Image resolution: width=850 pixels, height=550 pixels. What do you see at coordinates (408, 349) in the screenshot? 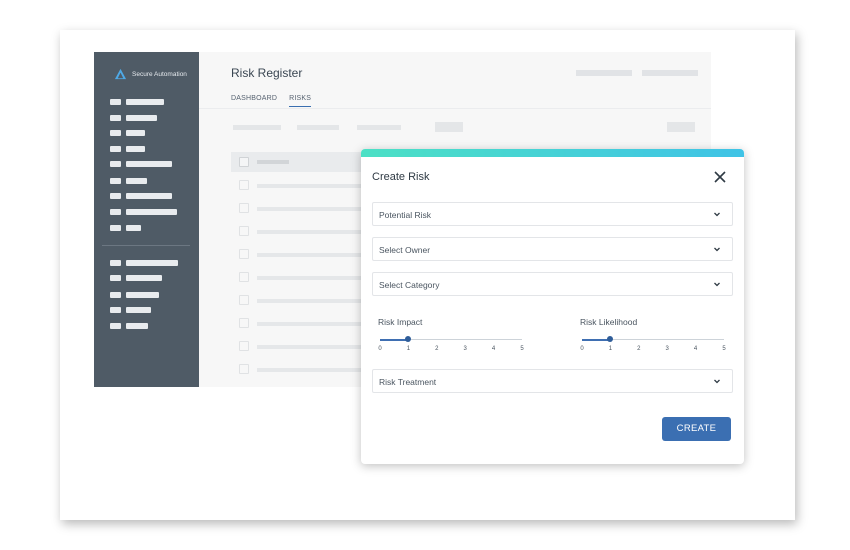
I see `slider-tick-label: 1` at bounding box center [408, 349].